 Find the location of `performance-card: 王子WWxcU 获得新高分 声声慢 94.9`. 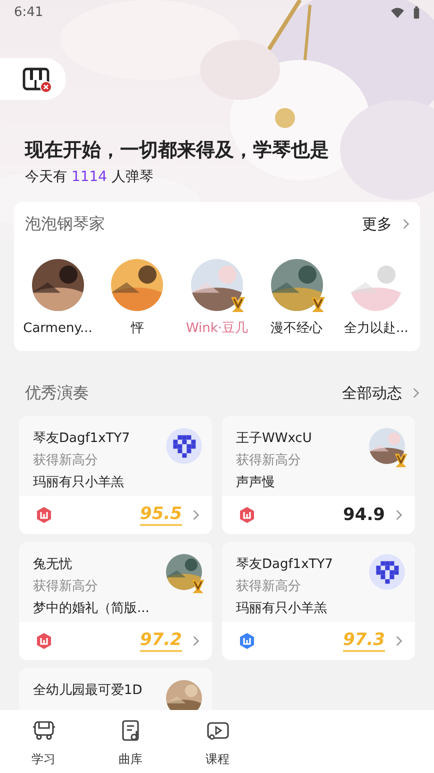

performance-card: 王子WWxcU 获得新高分 声声慢 94.9 is located at coordinates (318, 475).